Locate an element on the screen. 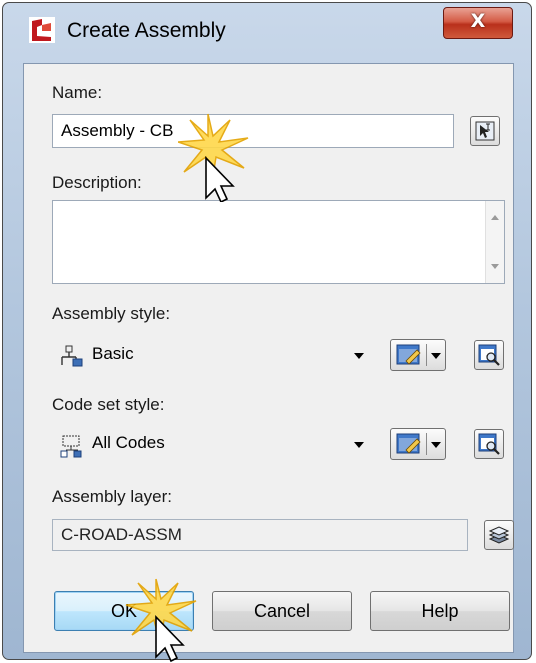 The height and width of the screenshot is (663, 536). pick-name-button is located at coordinates (485, 131).